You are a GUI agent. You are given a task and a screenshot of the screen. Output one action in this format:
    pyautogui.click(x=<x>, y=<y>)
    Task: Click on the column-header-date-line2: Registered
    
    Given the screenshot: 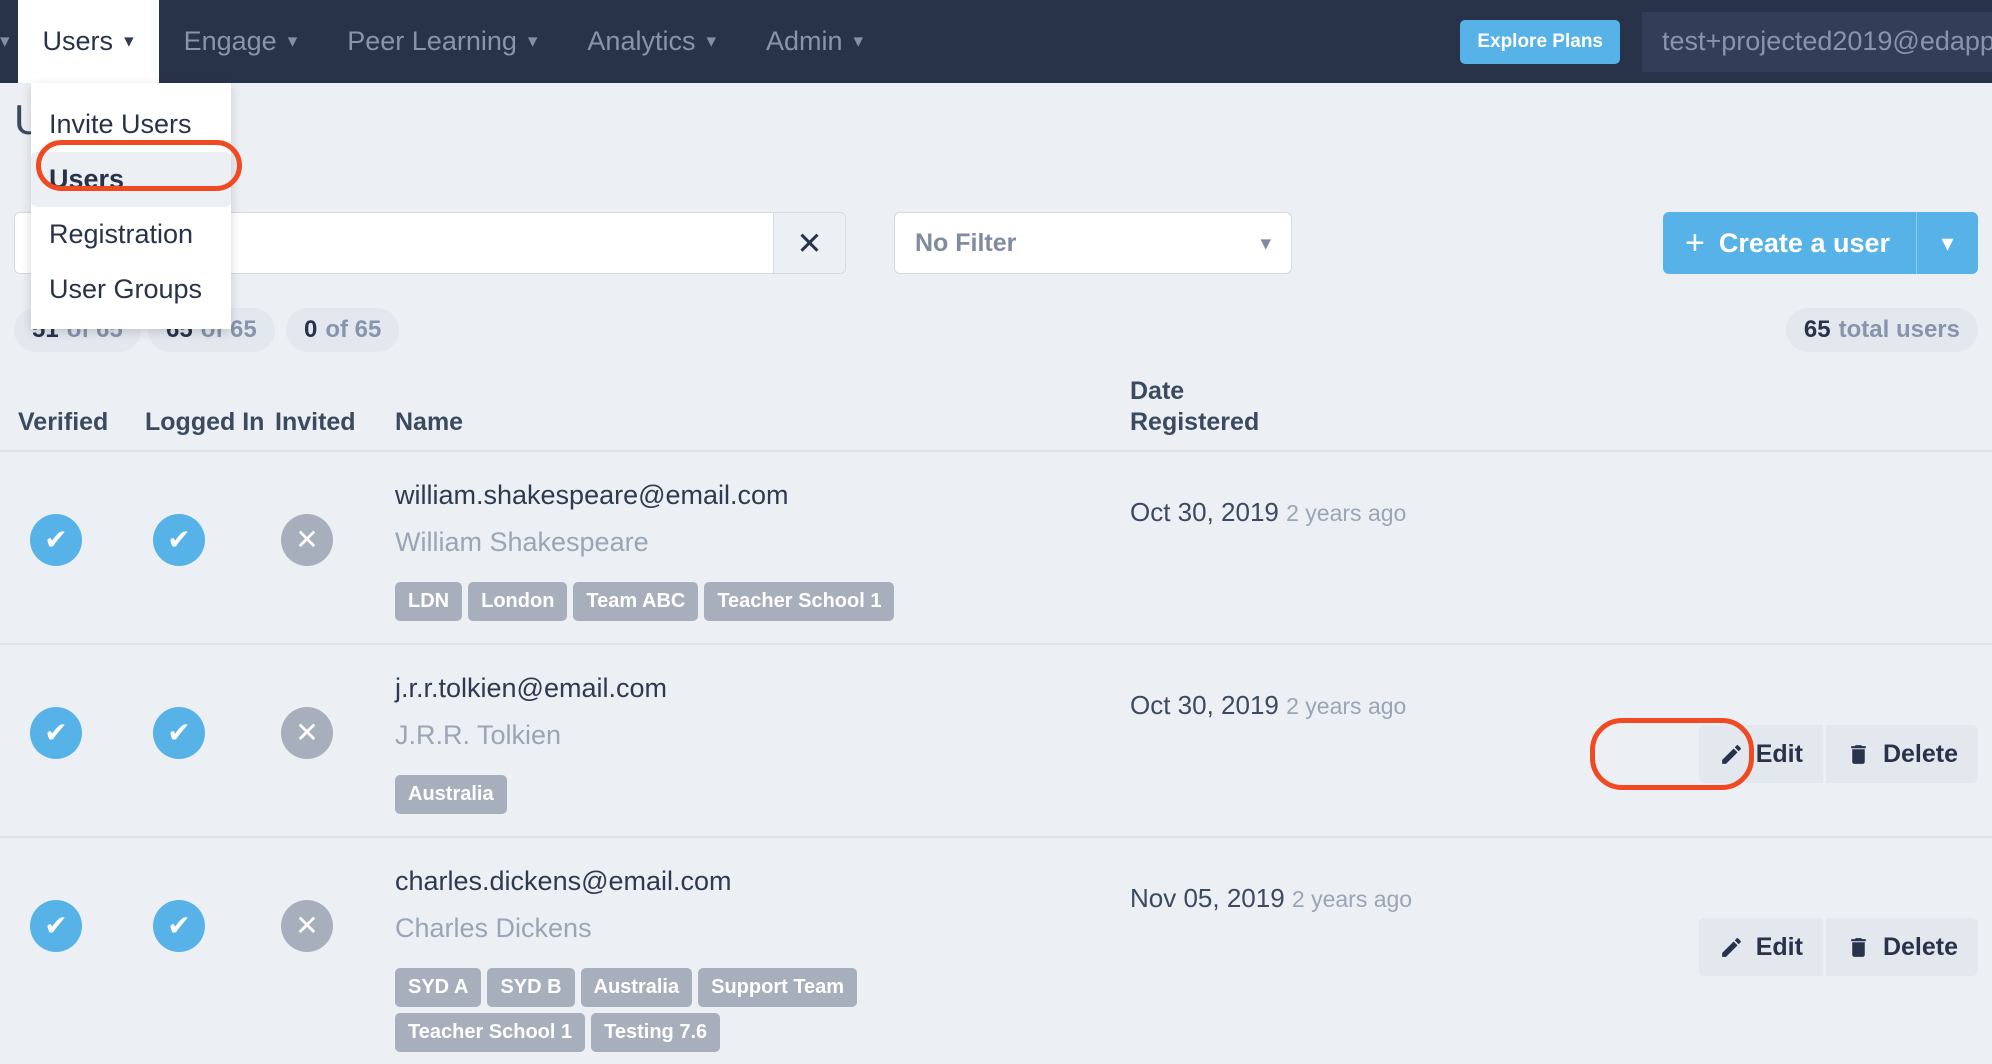 What is the action you would take?
    pyautogui.click(x=1195, y=421)
    